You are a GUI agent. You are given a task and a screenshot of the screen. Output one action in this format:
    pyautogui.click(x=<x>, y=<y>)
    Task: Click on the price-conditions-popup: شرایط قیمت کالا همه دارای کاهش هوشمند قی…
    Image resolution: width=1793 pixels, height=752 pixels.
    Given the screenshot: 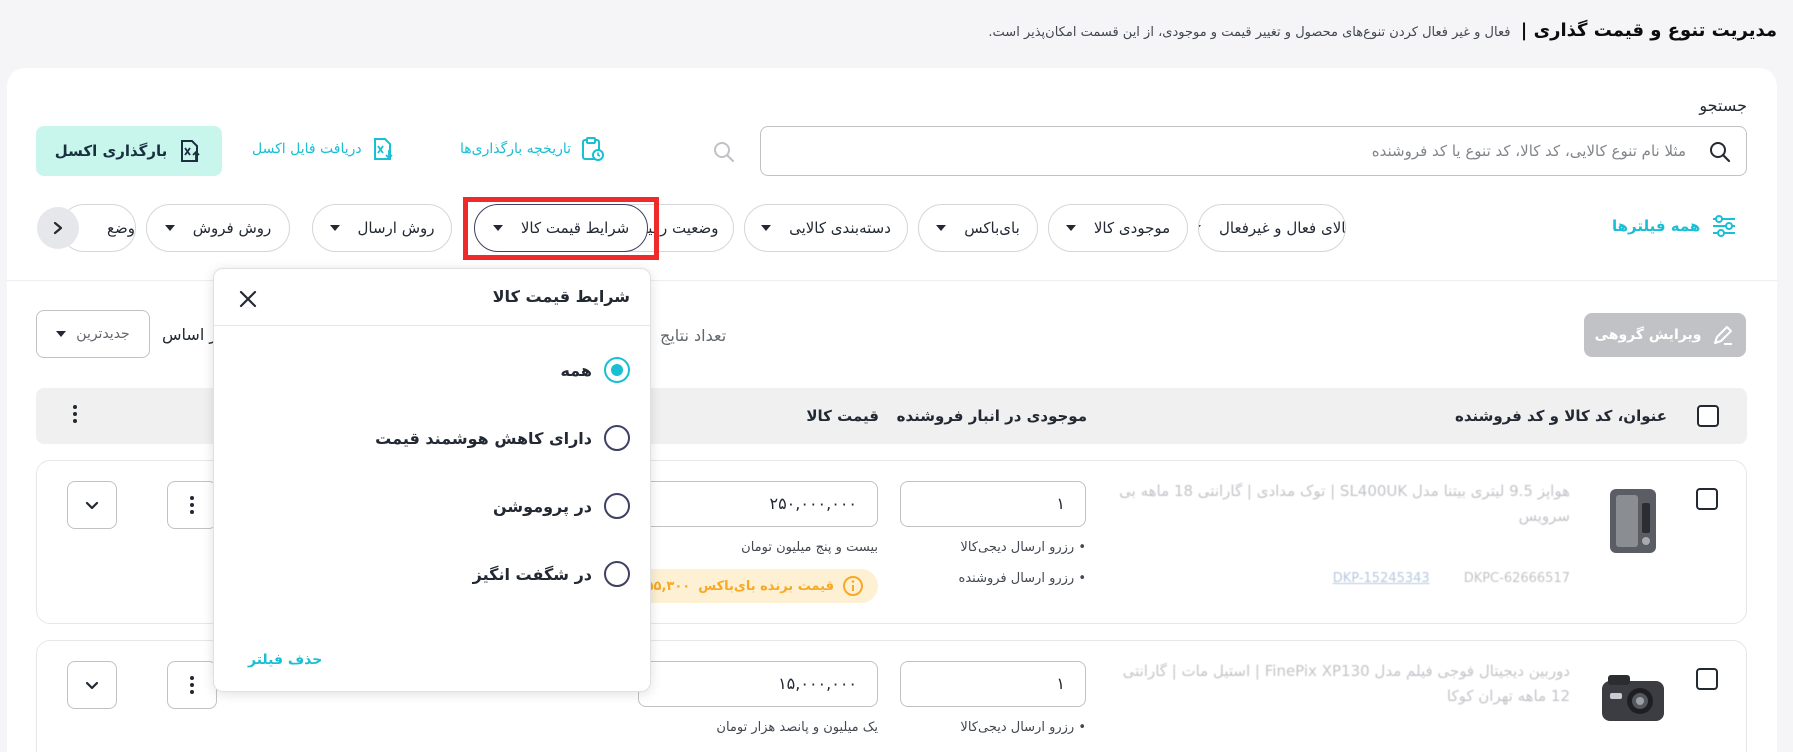 What is the action you would take?
    pyautogui.click(x=432, y=480)
    